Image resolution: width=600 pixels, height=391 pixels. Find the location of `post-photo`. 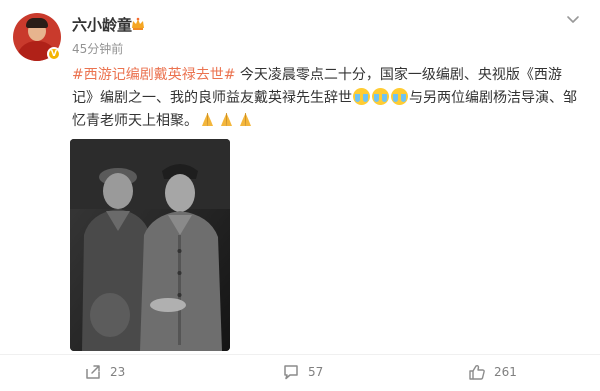

post-photo is located at coordinates (150, 245).